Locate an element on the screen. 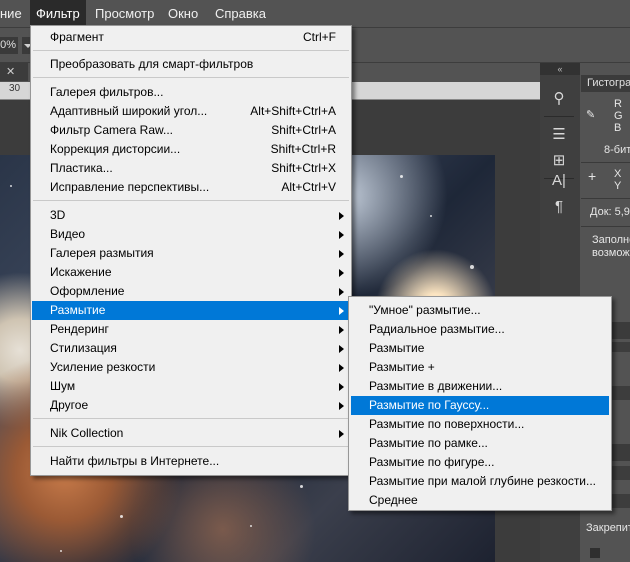 The width and height of the screenshot is (630, 562). menu-item-label: Искажение is located at coordinates (81, 272).